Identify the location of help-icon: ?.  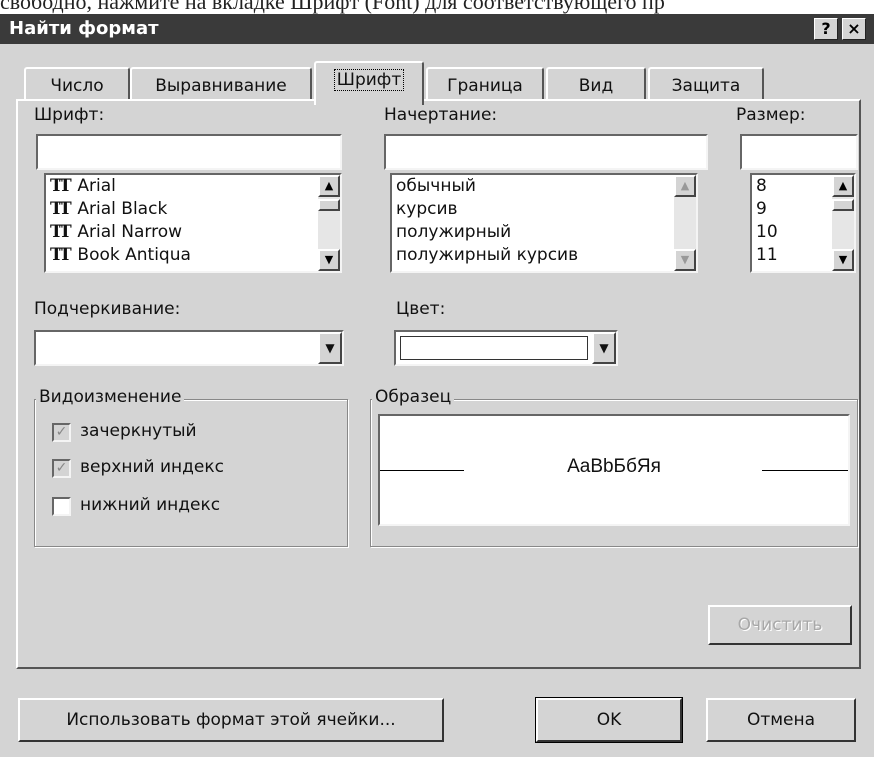
(826, 28).